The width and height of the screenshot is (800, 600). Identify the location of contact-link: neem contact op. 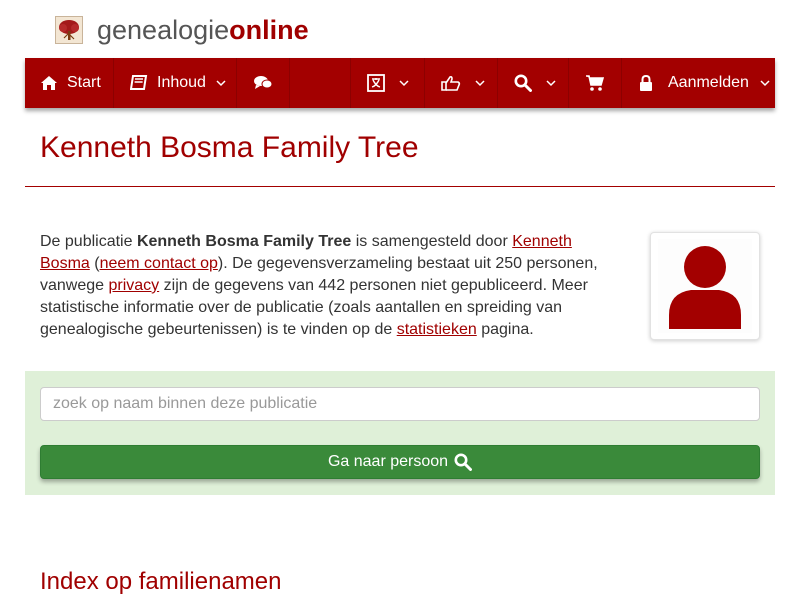
(159, 263).